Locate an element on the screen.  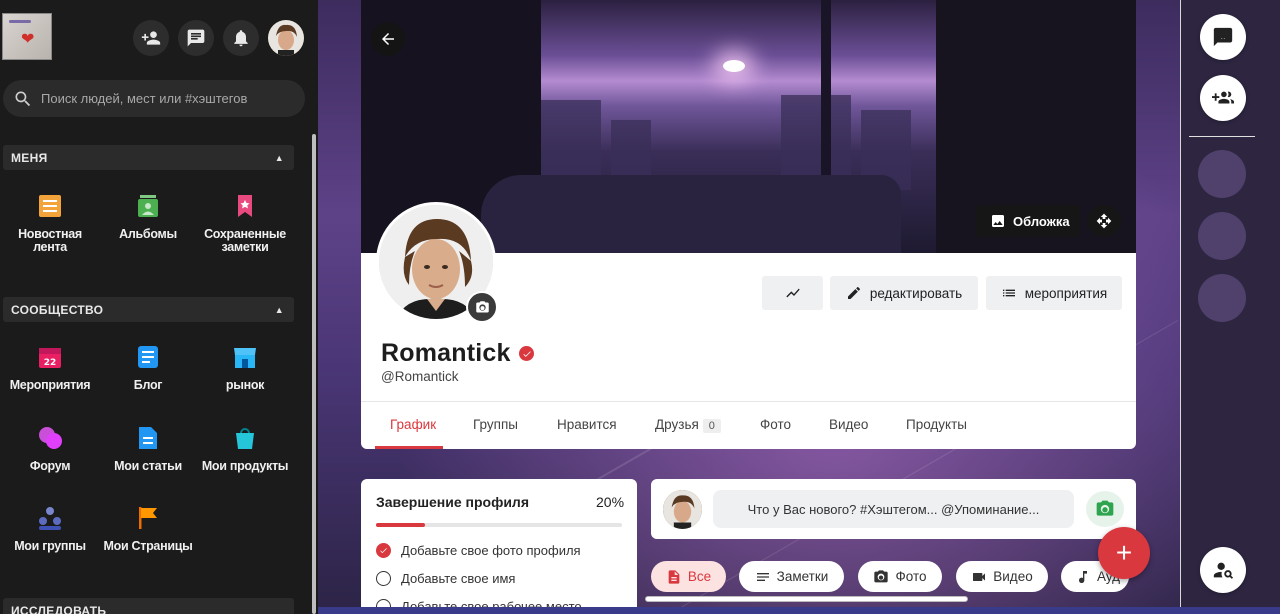
sidebar-item-albums: Альбомы is located at coordinates (148, 217).